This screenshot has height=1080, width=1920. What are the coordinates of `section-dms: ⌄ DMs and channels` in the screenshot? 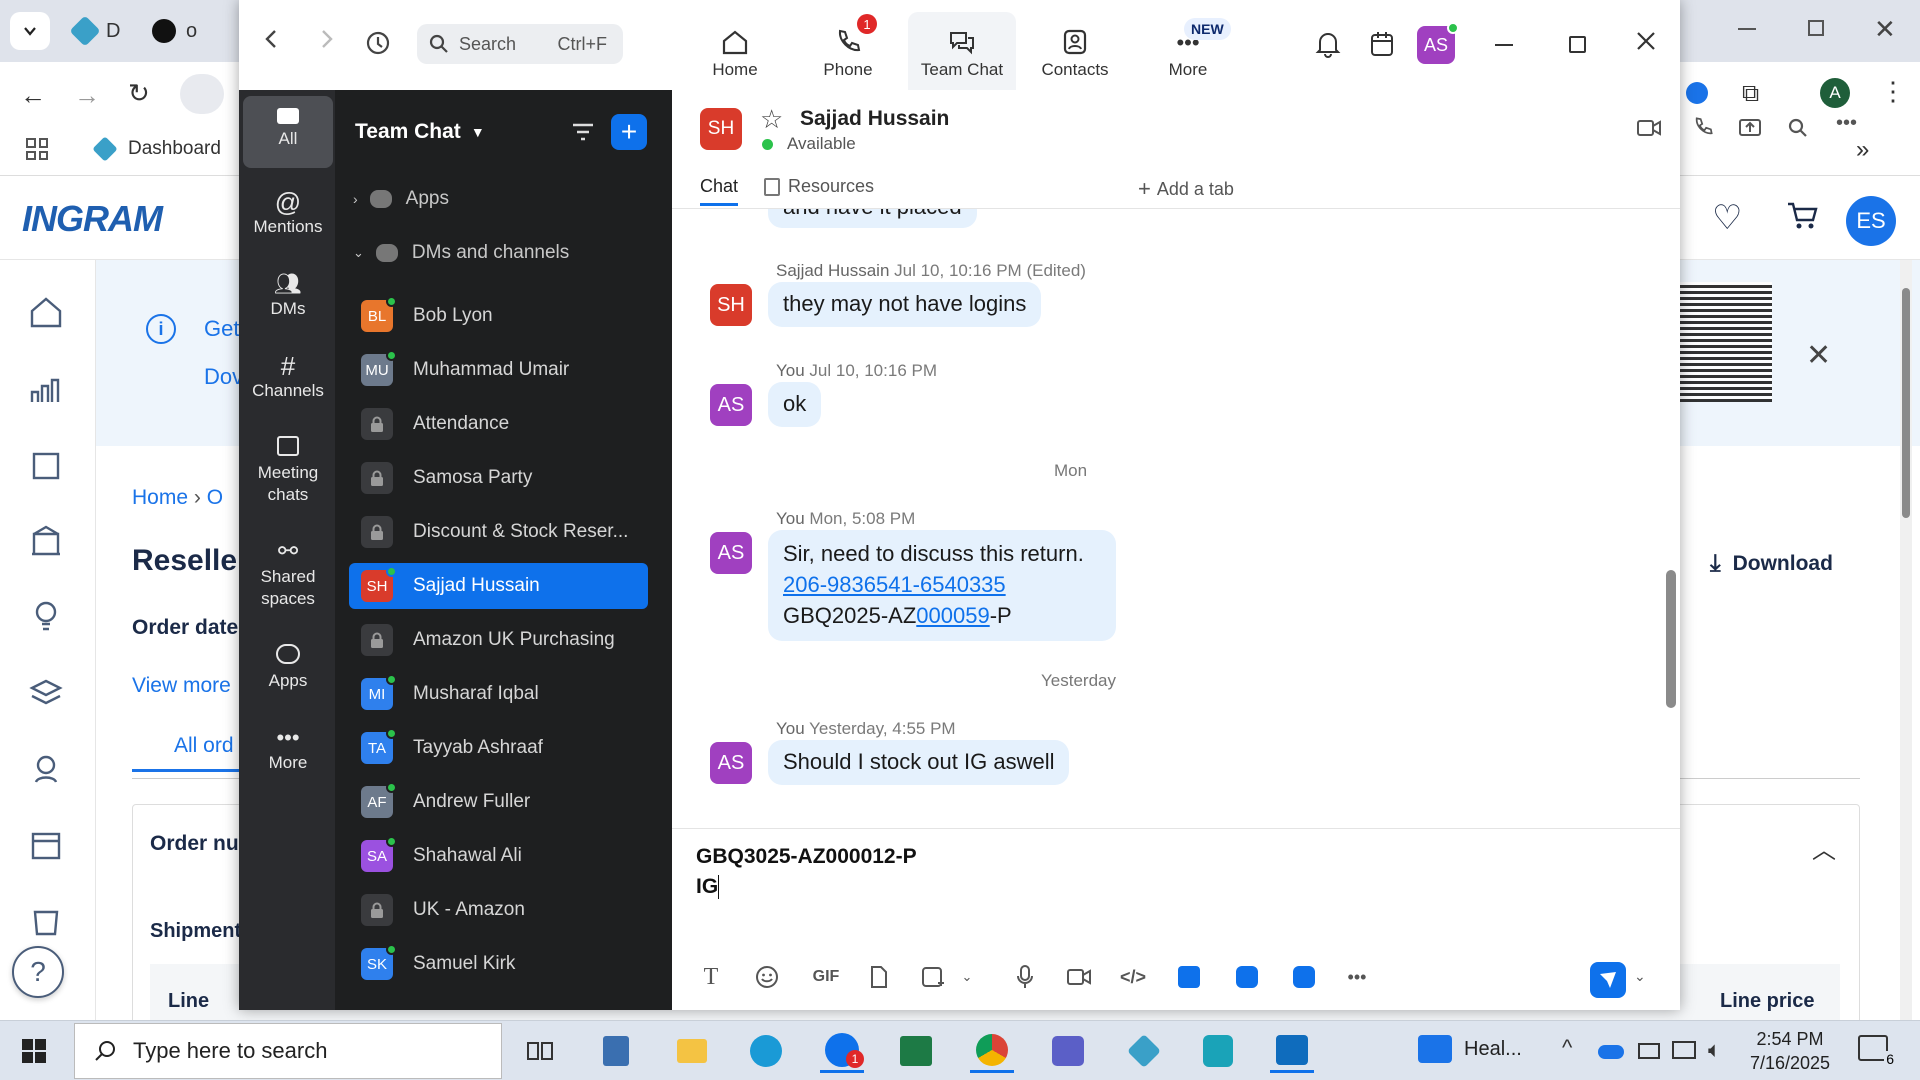 It's located at (461, 253).